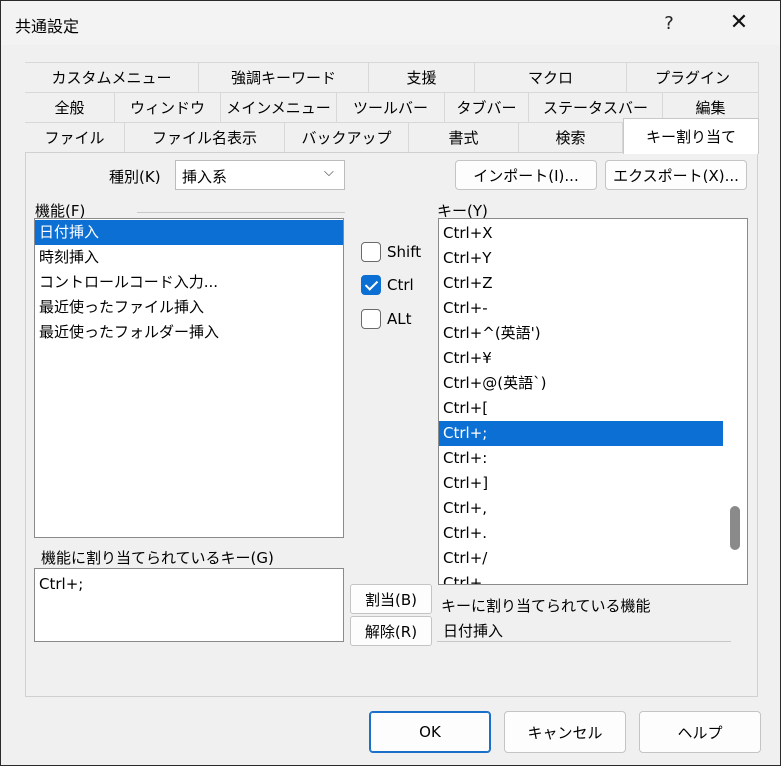  What do you see at coordinates (551, 77) in the screenshot?
I see `tab-macro: マクロ` at bounding box center [551, 77].